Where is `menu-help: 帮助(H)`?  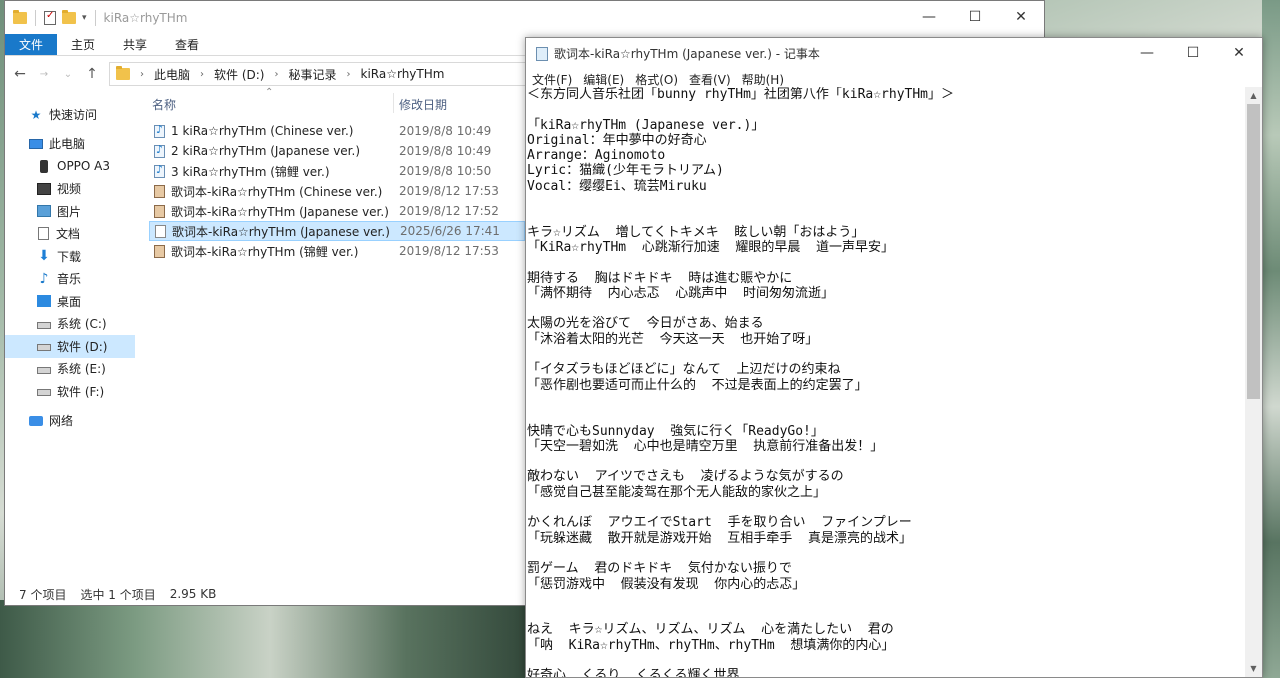
menu-help: 帮助(H) is located at coordinates (763, 79).